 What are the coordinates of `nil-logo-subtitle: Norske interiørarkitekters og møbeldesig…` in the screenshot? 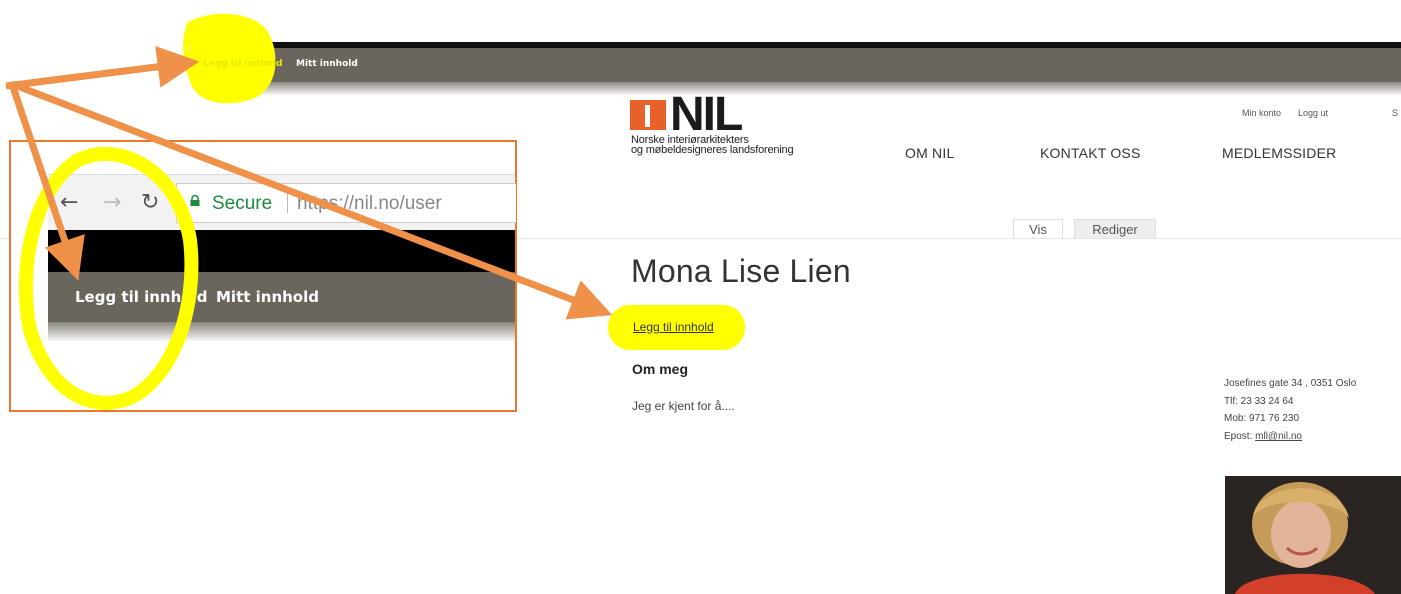 It's located at (712, 145).